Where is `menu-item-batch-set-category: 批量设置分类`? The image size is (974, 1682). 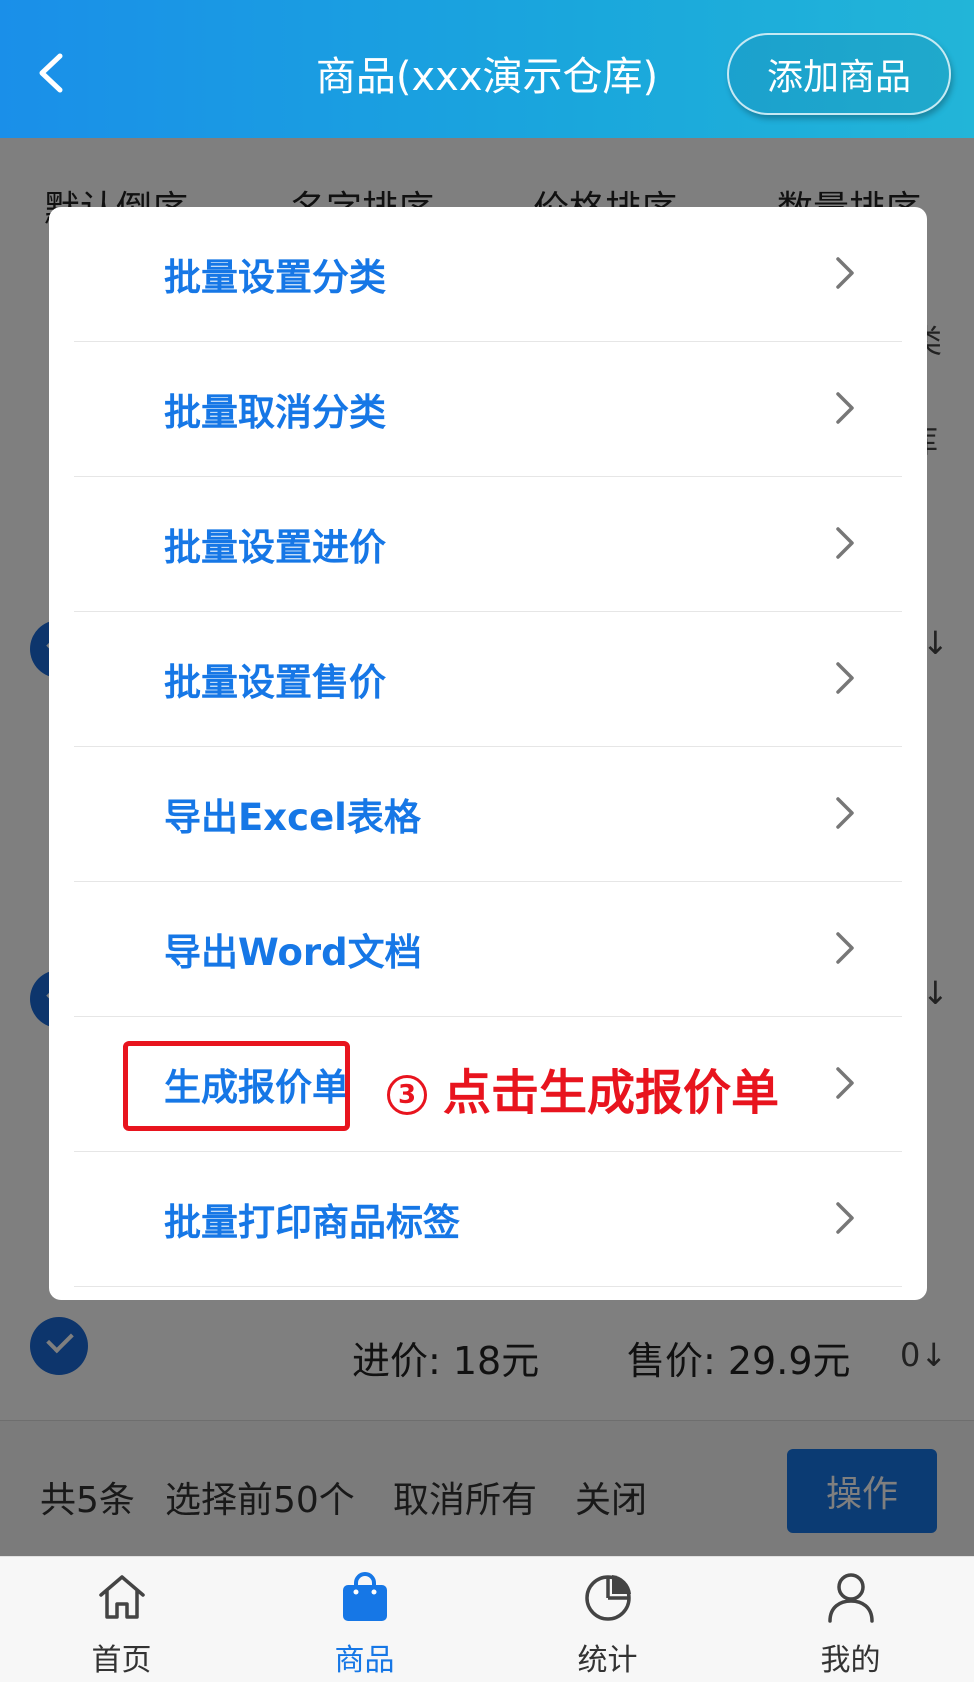
menu-item-batch-set-category: 批量设置分类 is located at coordinates (488, 274).